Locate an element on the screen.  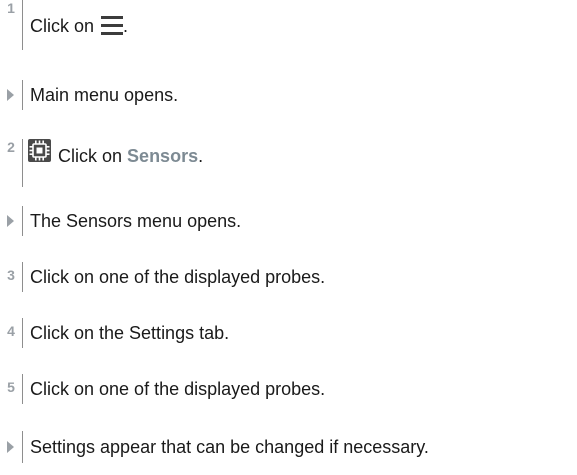
result-text: The Sensors menu opens. is located at coordinates (136, 221).